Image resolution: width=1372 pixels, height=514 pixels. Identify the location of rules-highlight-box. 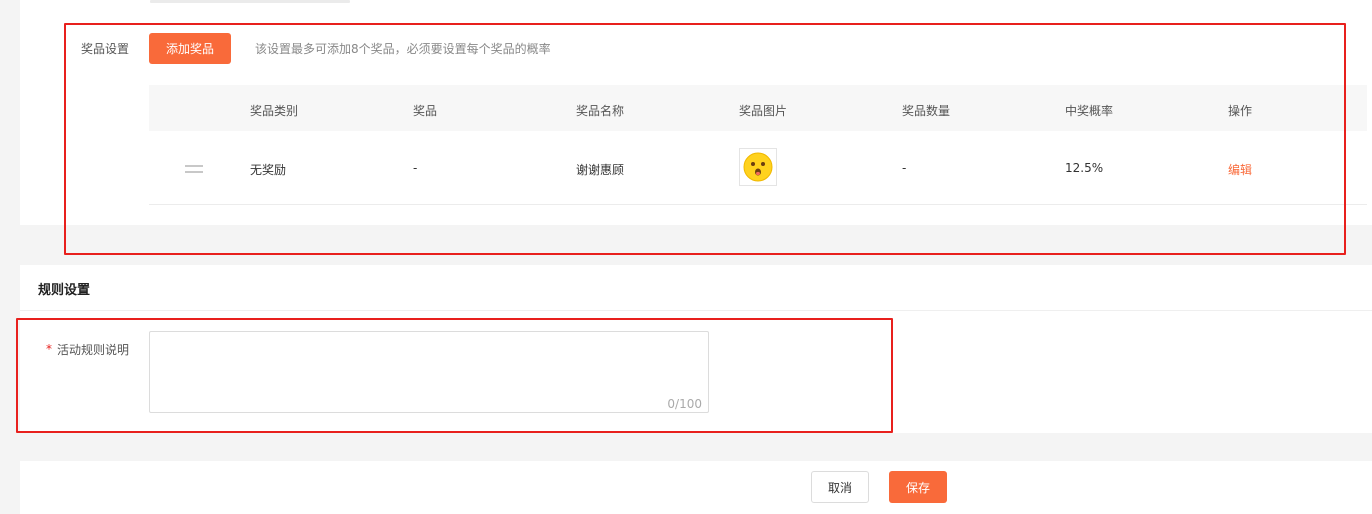
(454, 375).